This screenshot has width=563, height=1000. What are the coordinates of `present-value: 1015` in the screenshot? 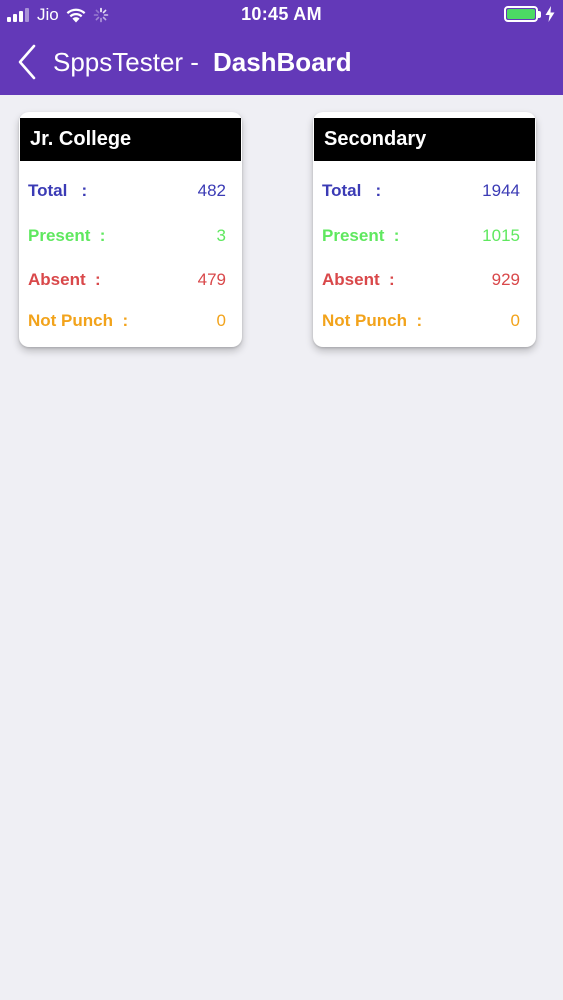 It's located at (501, 235).